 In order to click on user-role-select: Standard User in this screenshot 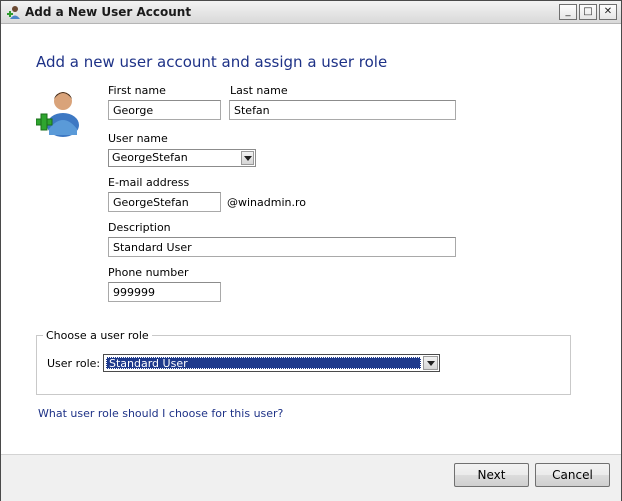, I will do `click(271, 363)`.